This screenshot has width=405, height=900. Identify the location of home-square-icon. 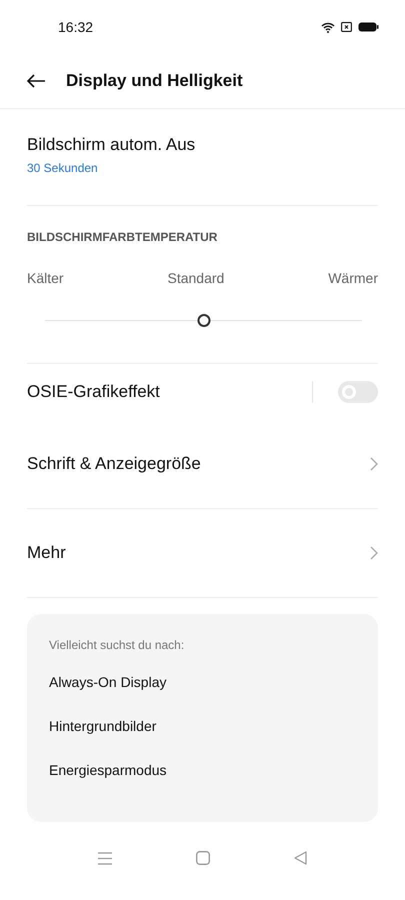
(203, 858).